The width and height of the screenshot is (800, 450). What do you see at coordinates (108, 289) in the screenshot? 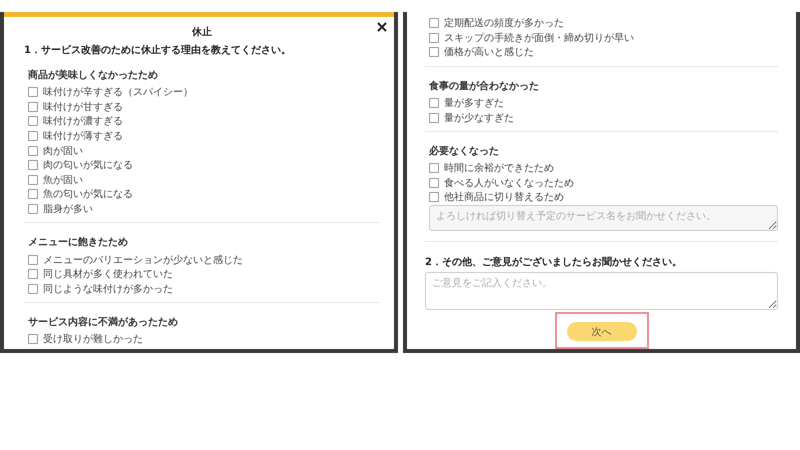
I see `option-label: 同じような味付けが多かった` at bounding box center [108, 289].